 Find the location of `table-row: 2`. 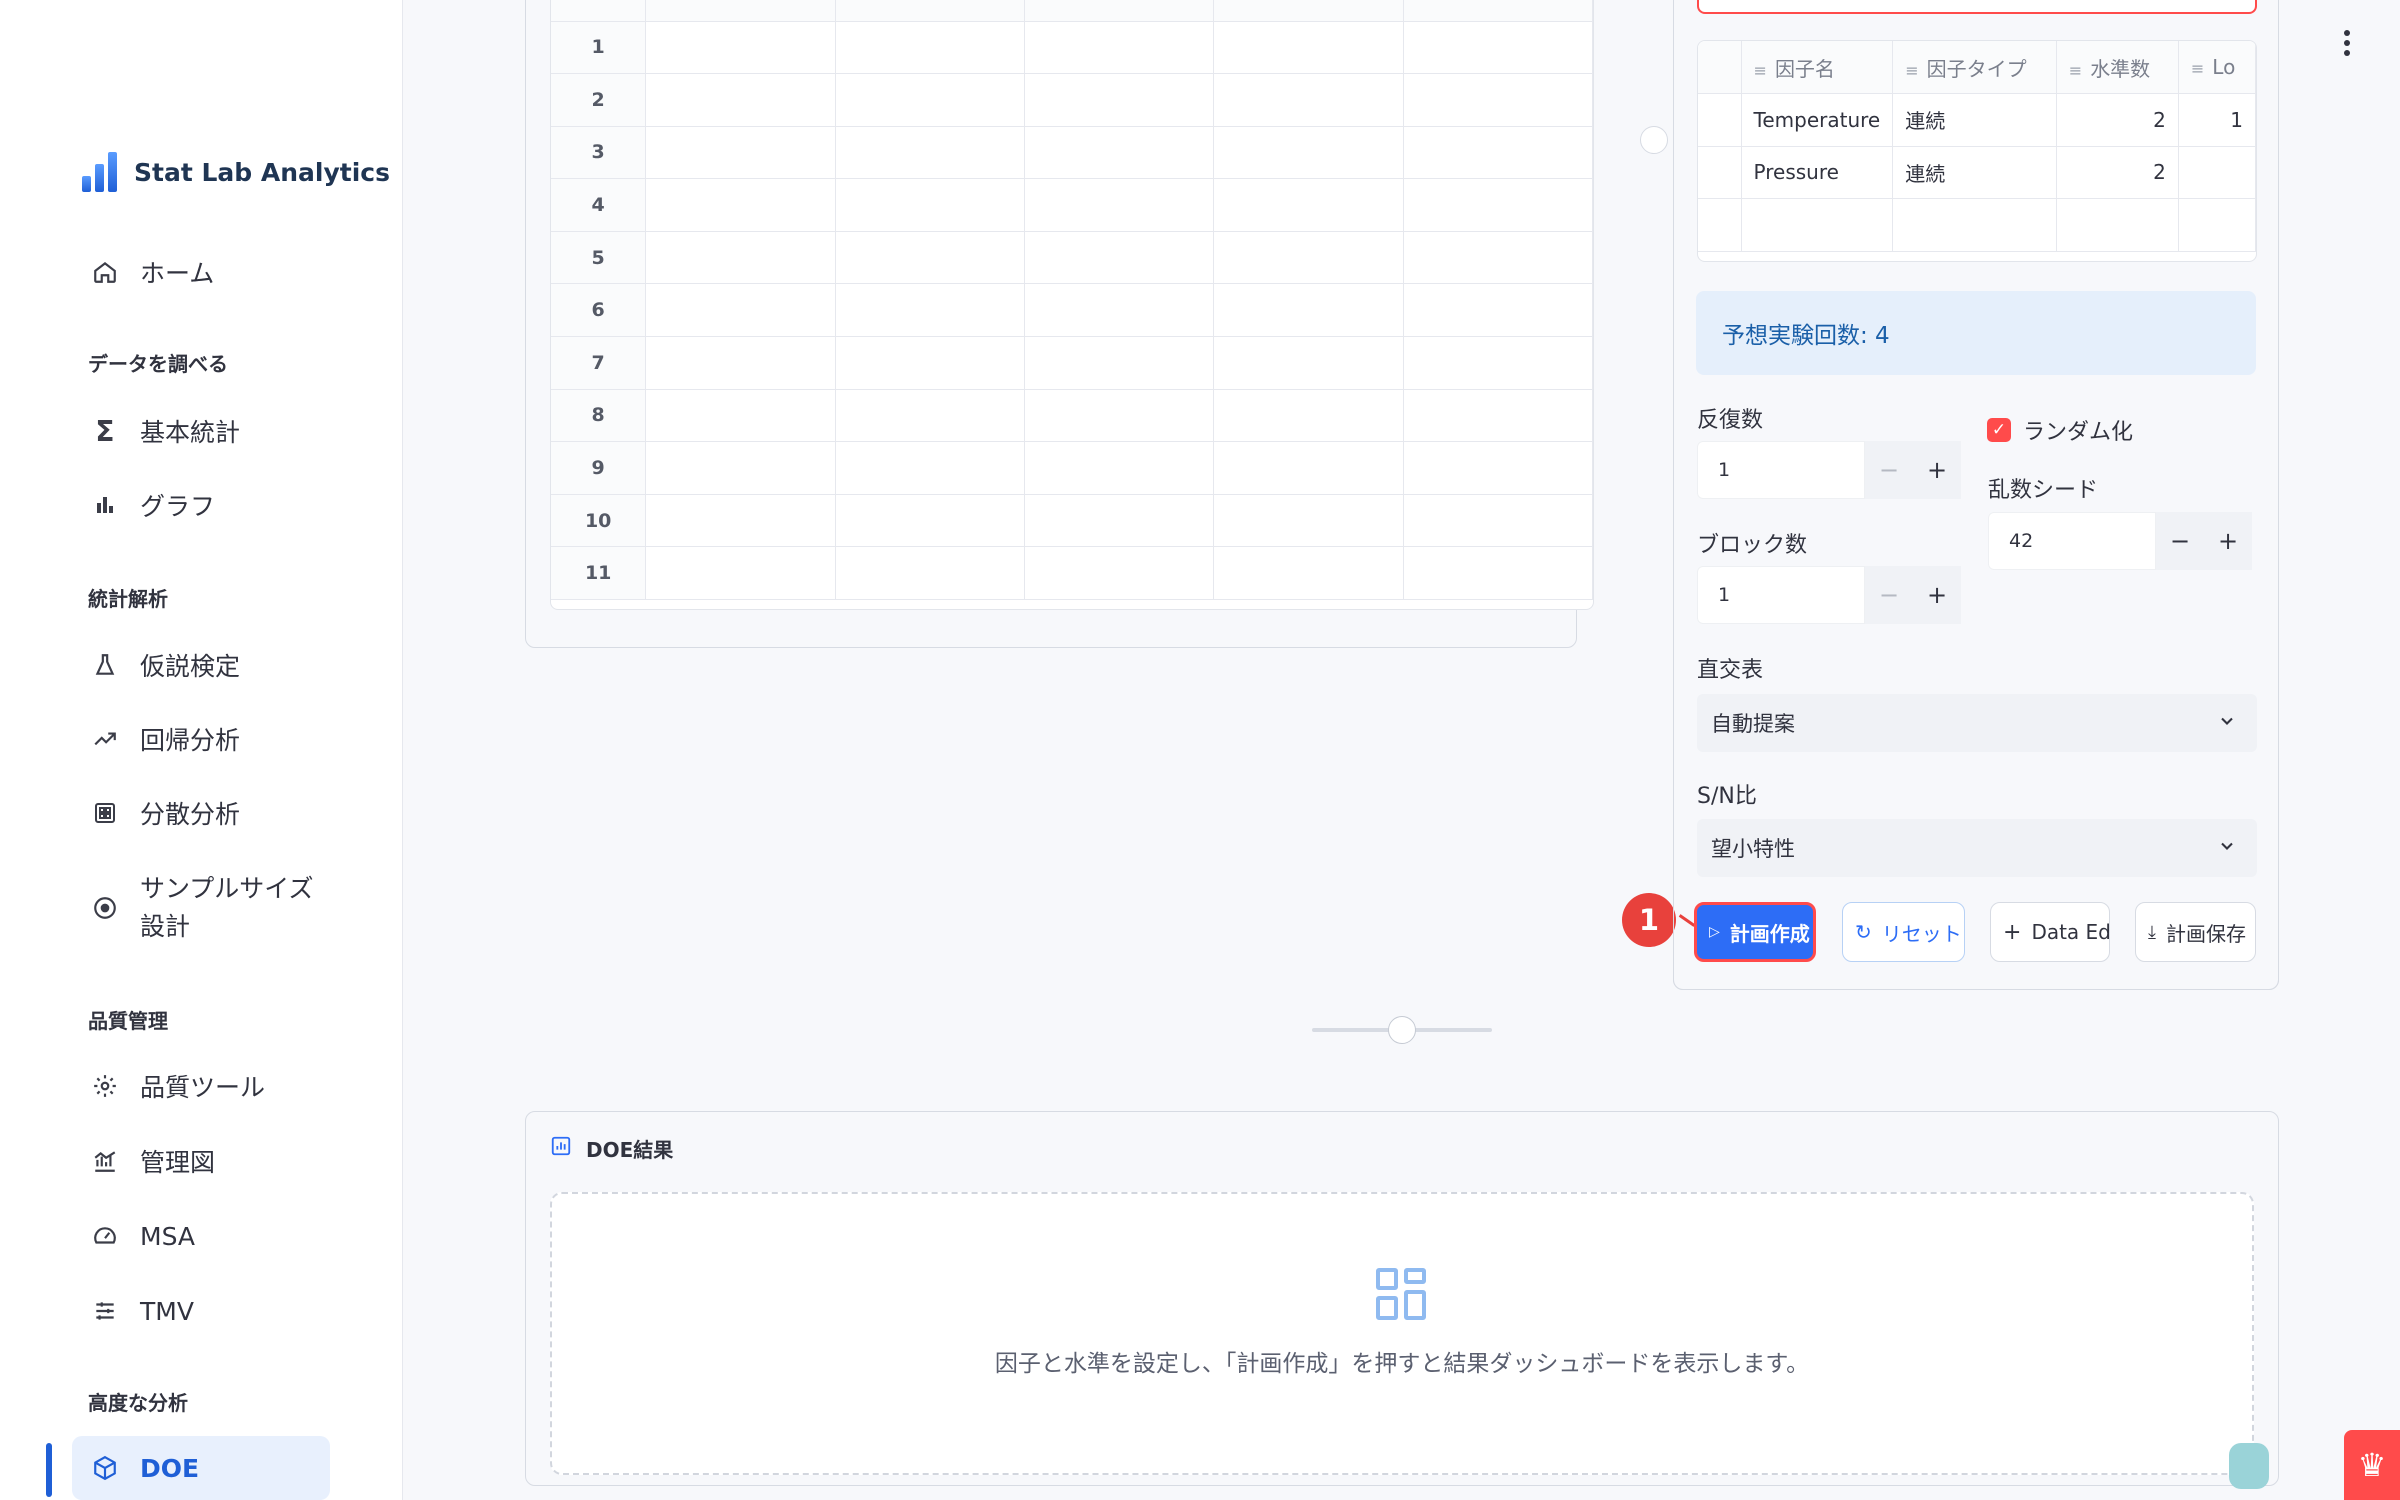

table-row: 2 is located at coordinates (1072, 100).